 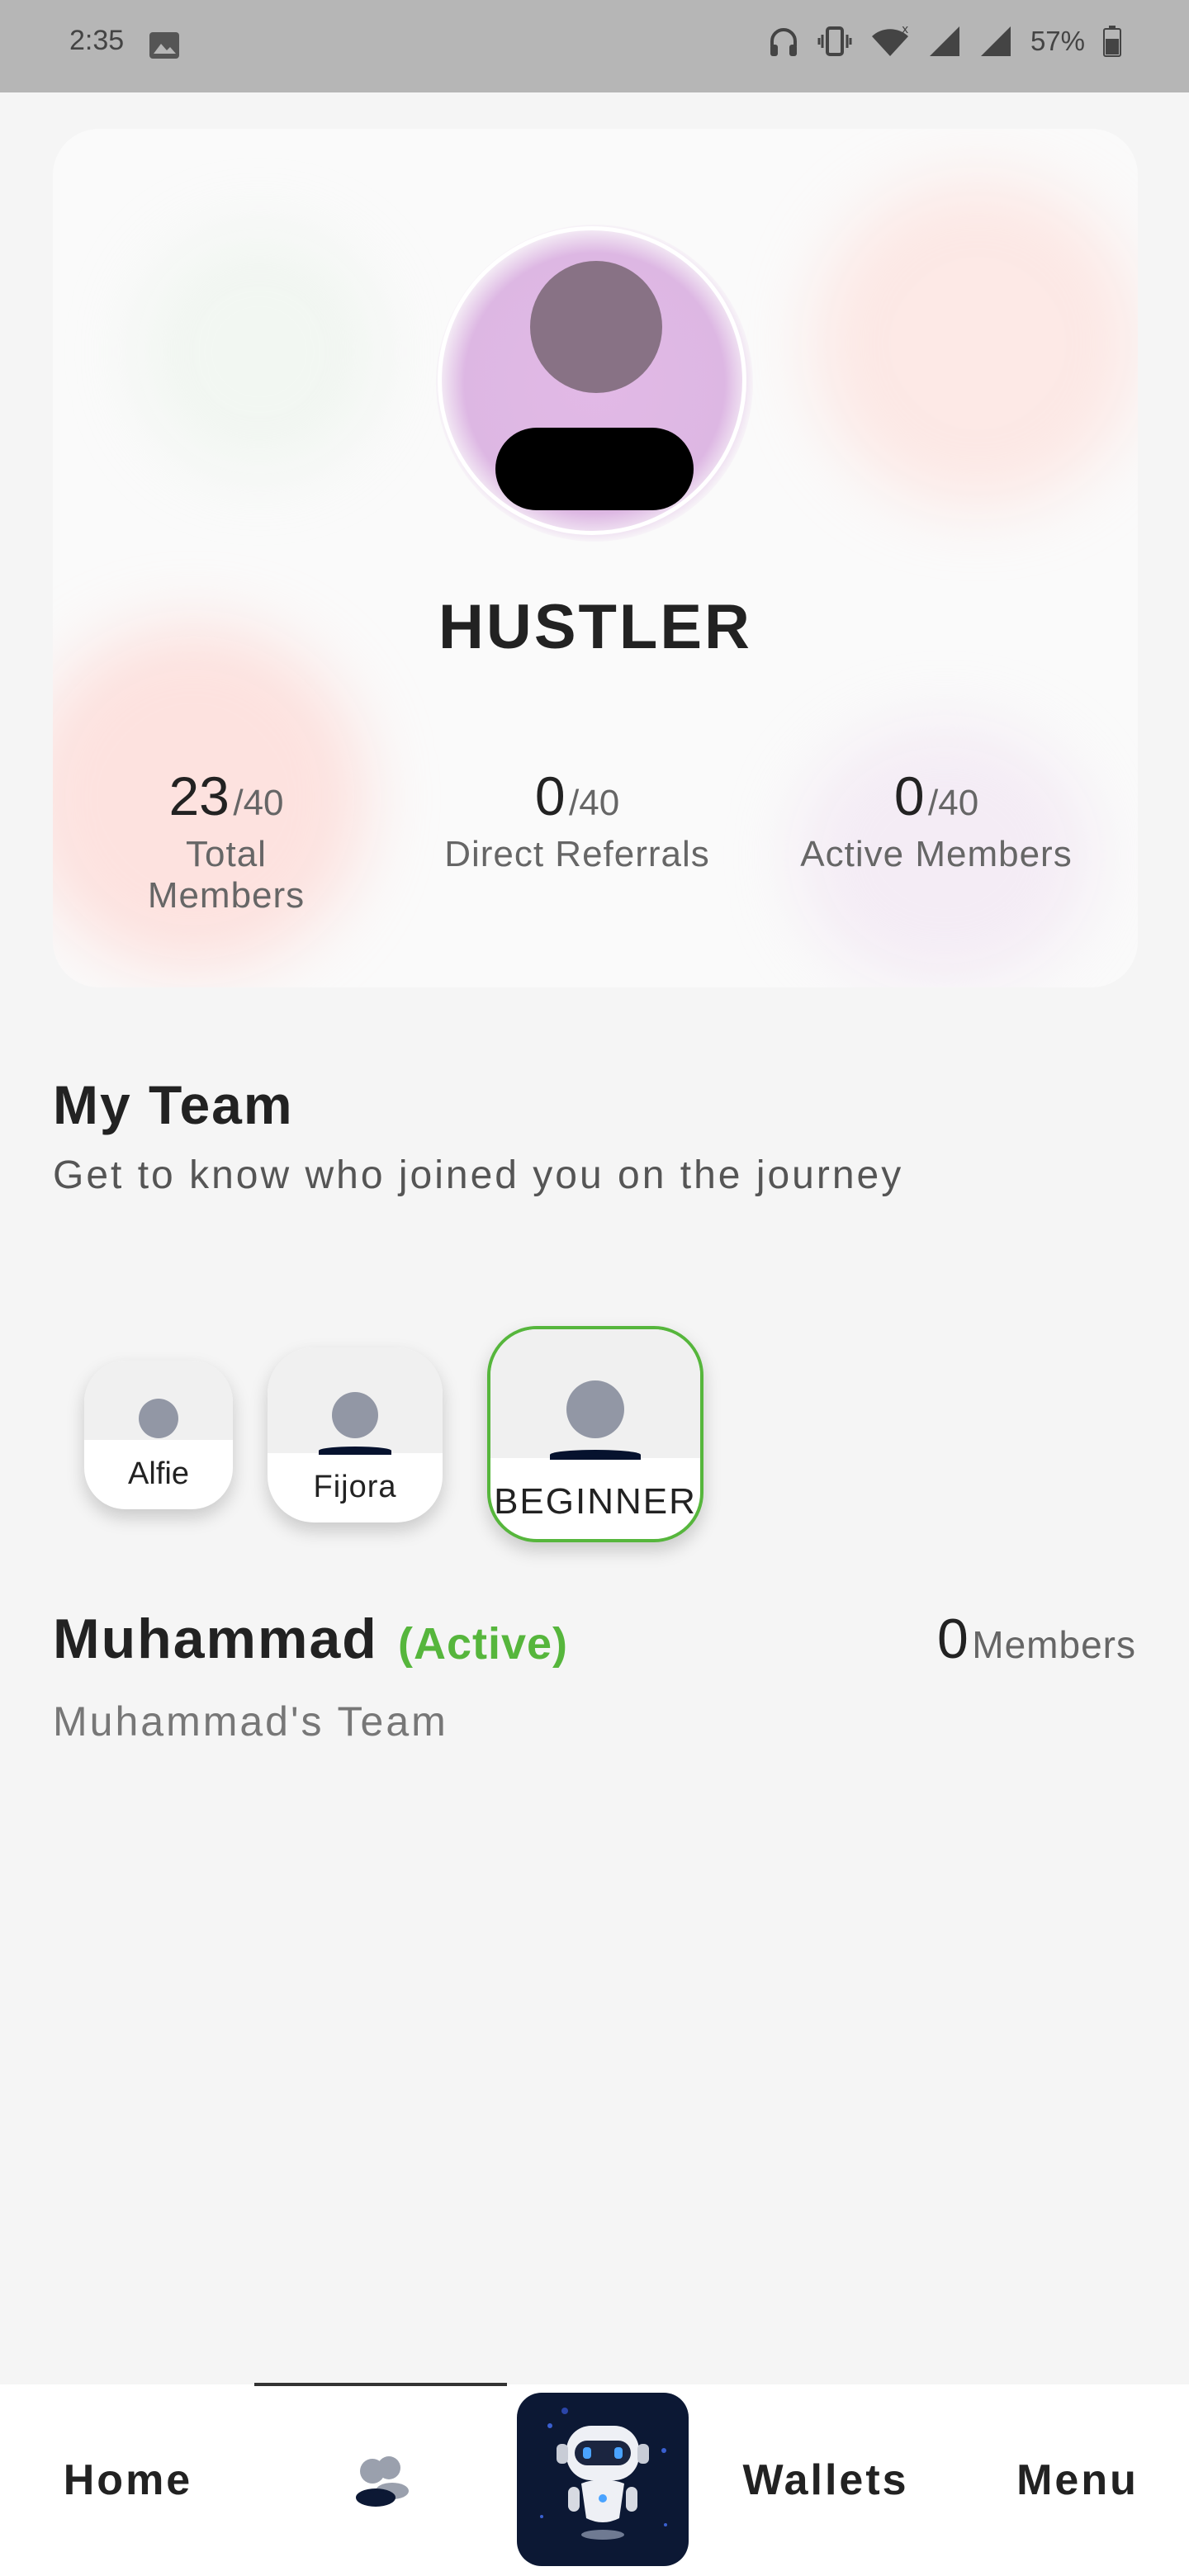 I want to click on battery-icon, so click(x=1112, y=41).